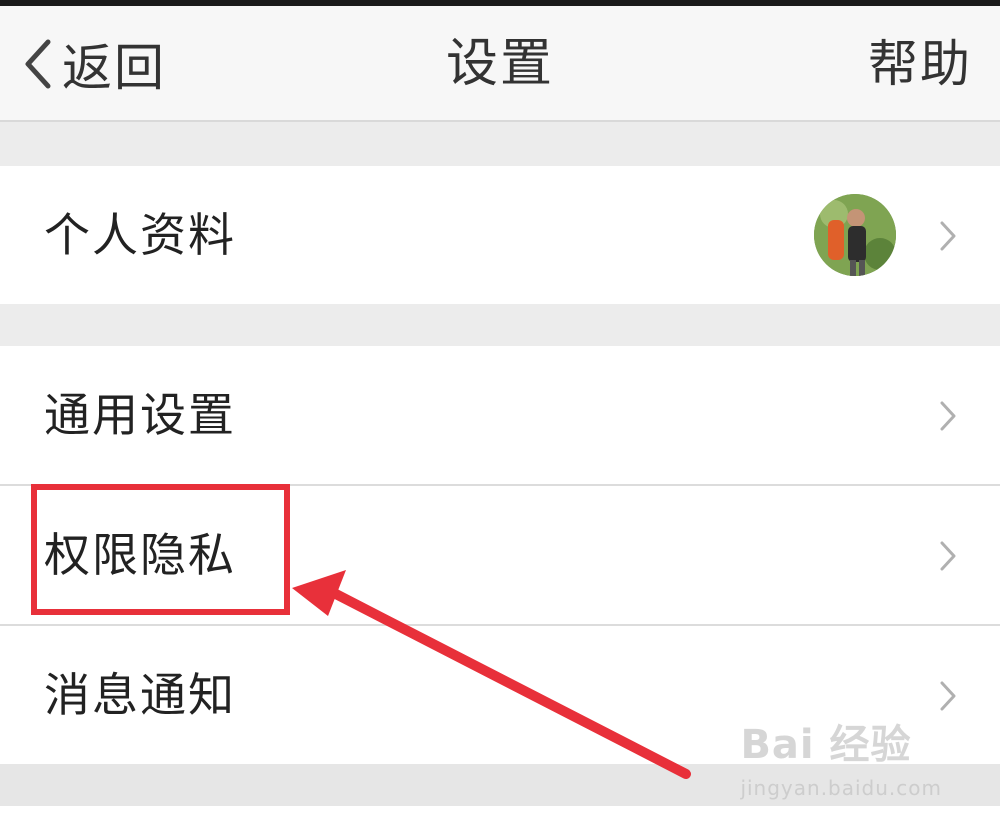 The width and height of the screenshot is (1000, 826). What do you see at coordinates (491, 674) in the screenshot?
I see `annotation-arrow-icon` at bounding box center [491, 674].